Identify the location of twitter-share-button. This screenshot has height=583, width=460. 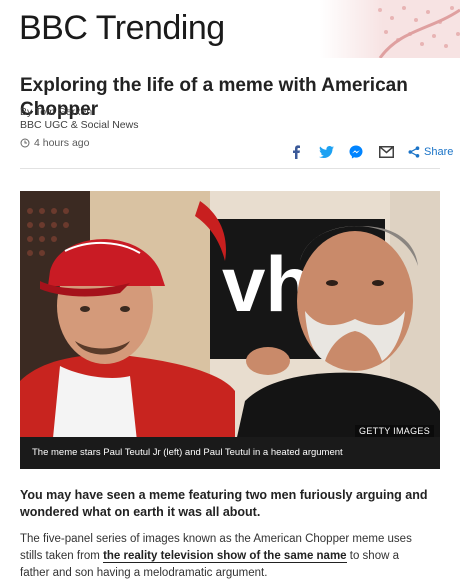
(326, 152).